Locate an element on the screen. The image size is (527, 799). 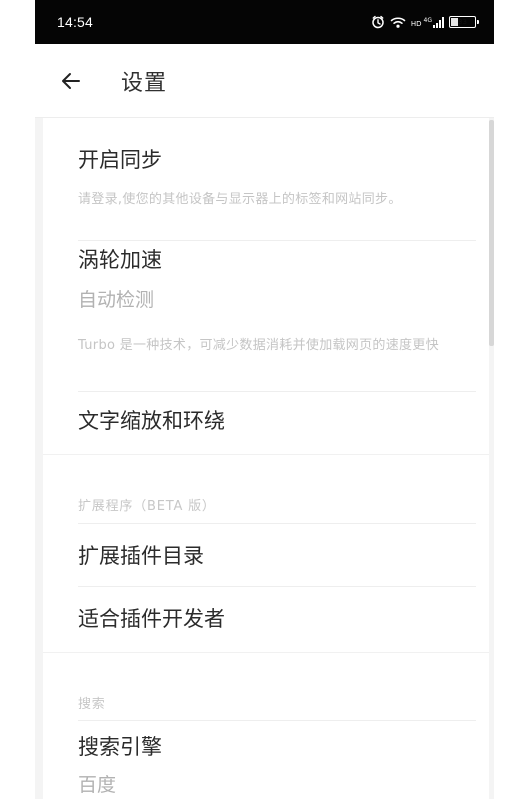
extensions-catalog-setting: 扩展插件目录 is located at coordinates (277, 555).